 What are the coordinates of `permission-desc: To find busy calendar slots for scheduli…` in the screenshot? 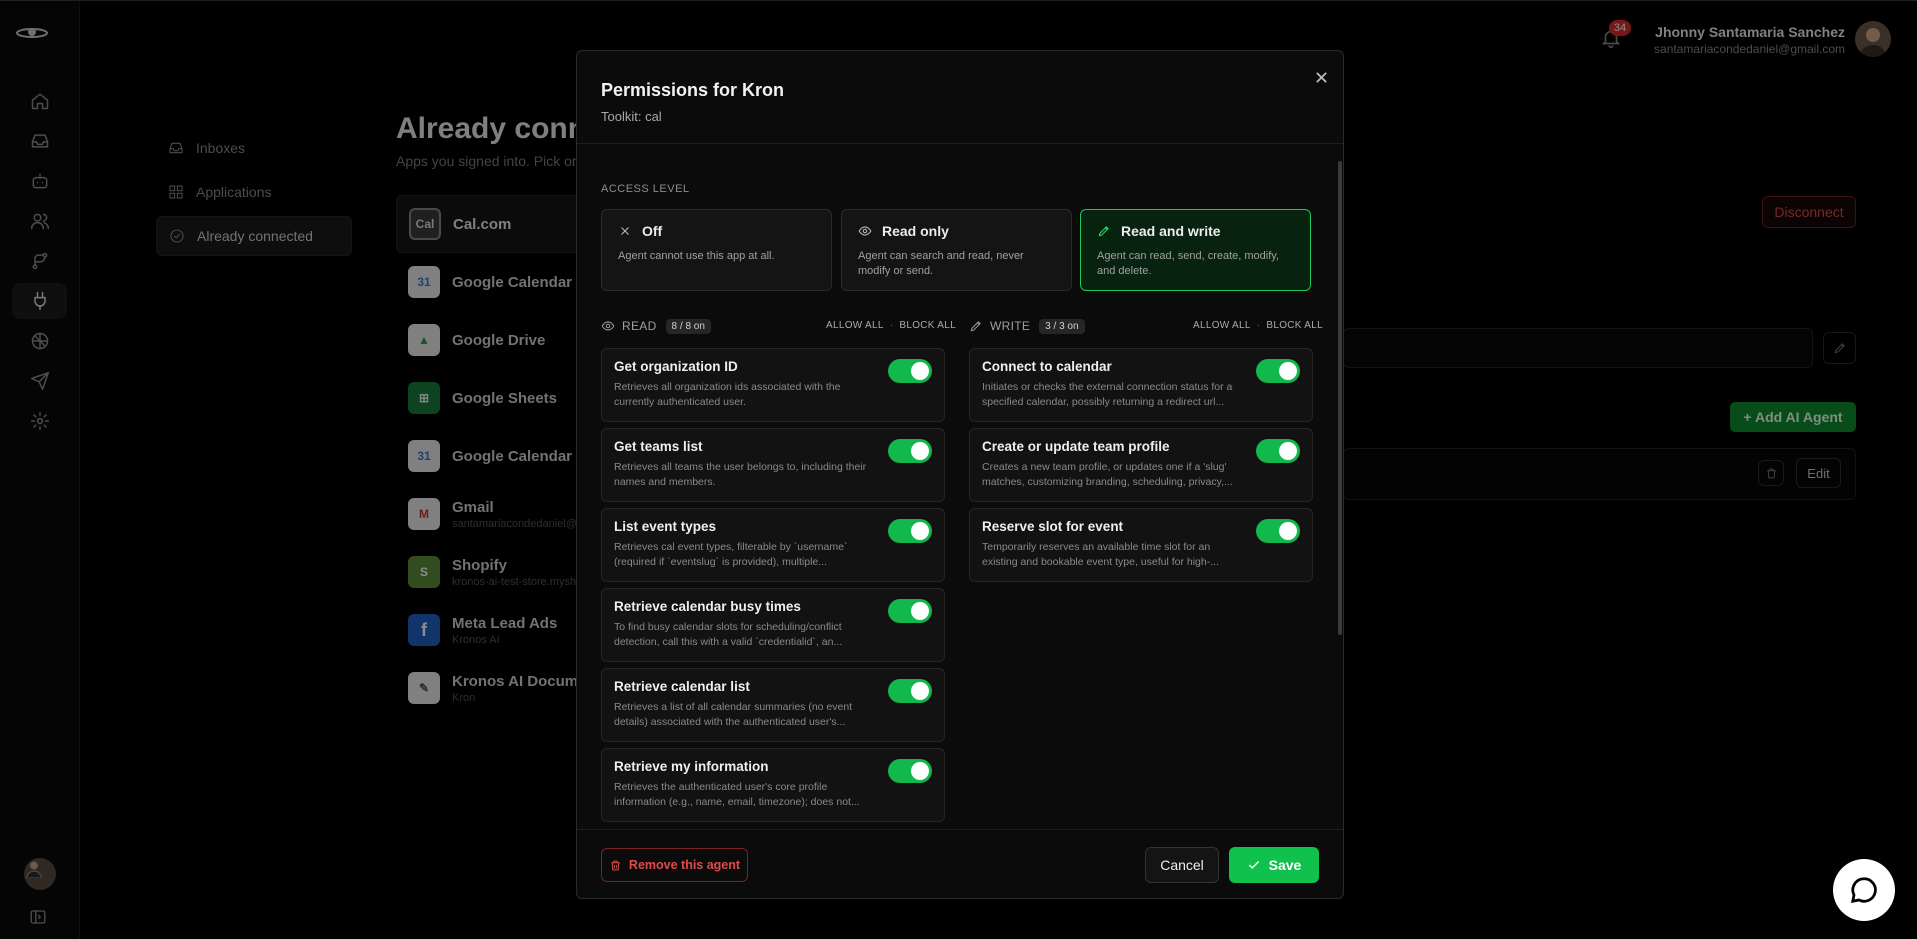 It's located at (728, 634).